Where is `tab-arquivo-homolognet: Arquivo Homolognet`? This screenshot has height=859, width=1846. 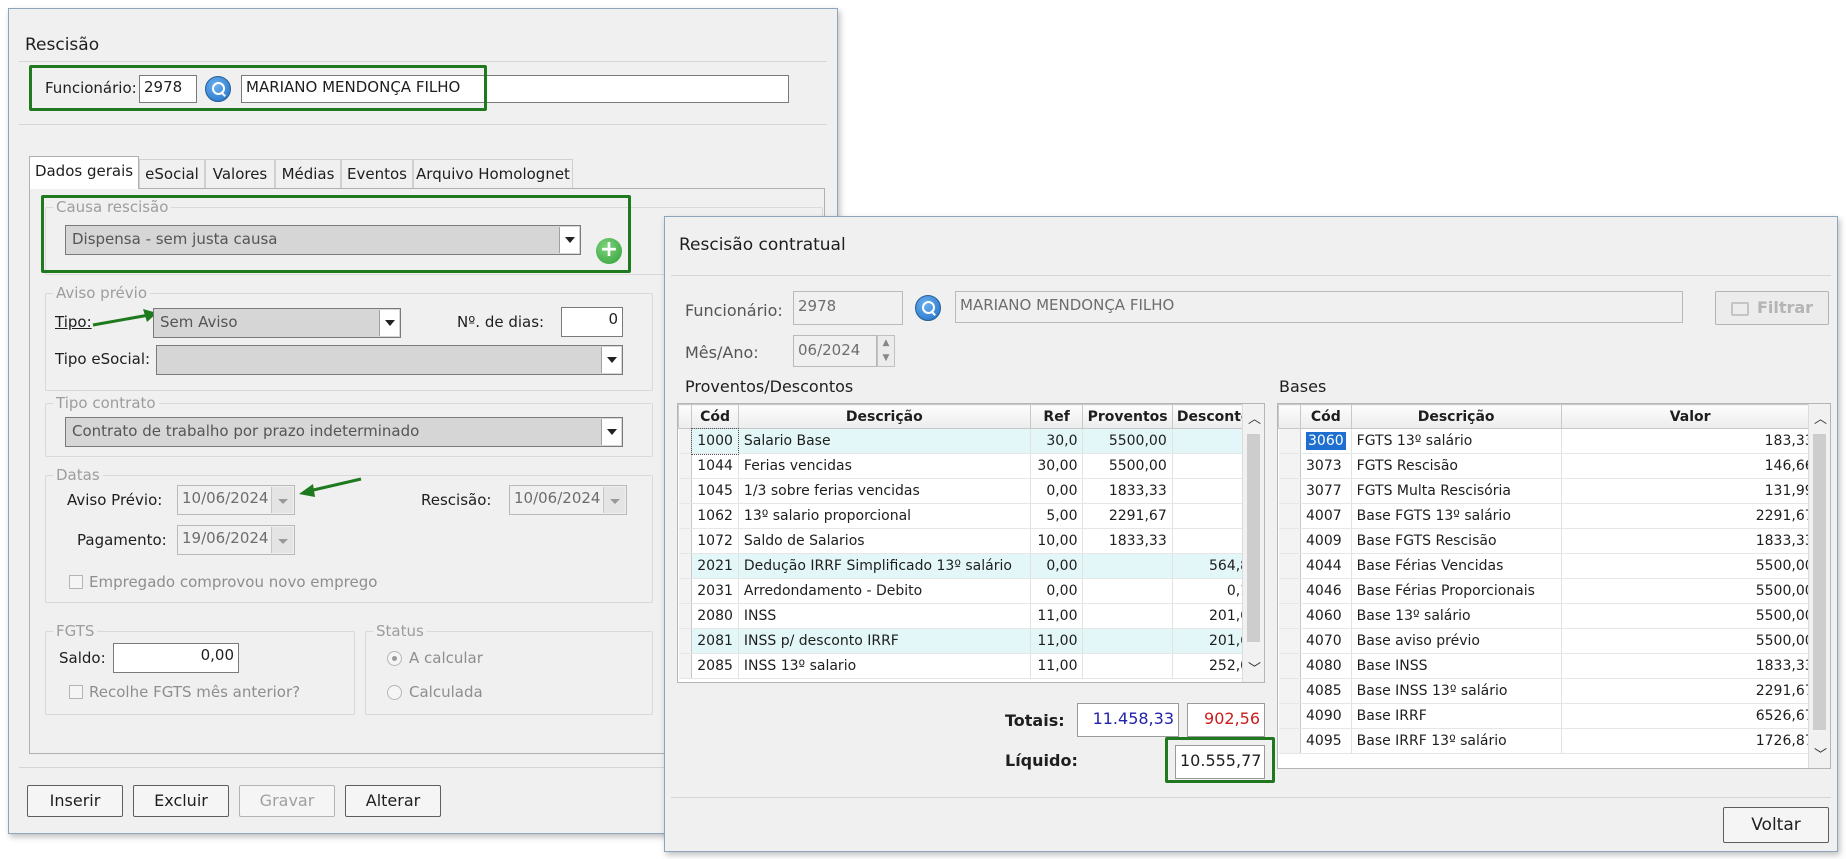 tab-arquivo-homolognet: Arquivo Homolognet is located at coordinates (493, 174).